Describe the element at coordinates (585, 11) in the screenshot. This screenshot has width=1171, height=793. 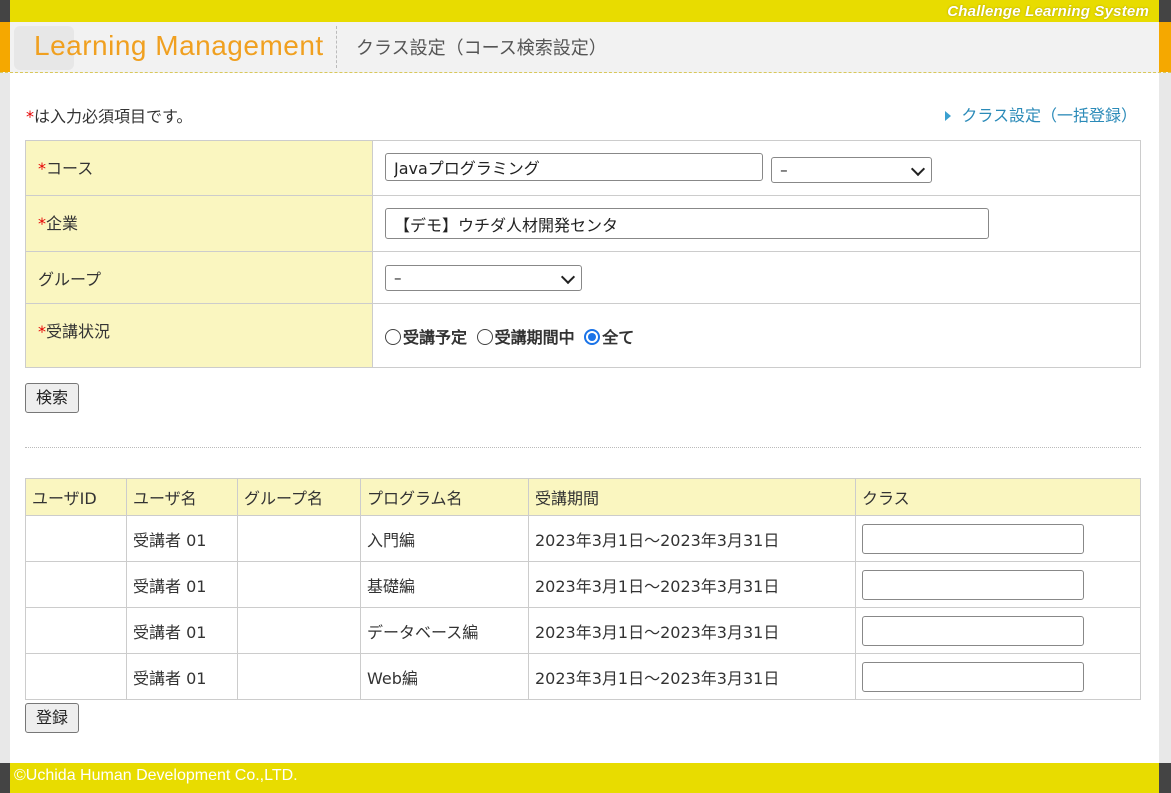
I see `top-bar: Challenge Learning System` at that location.